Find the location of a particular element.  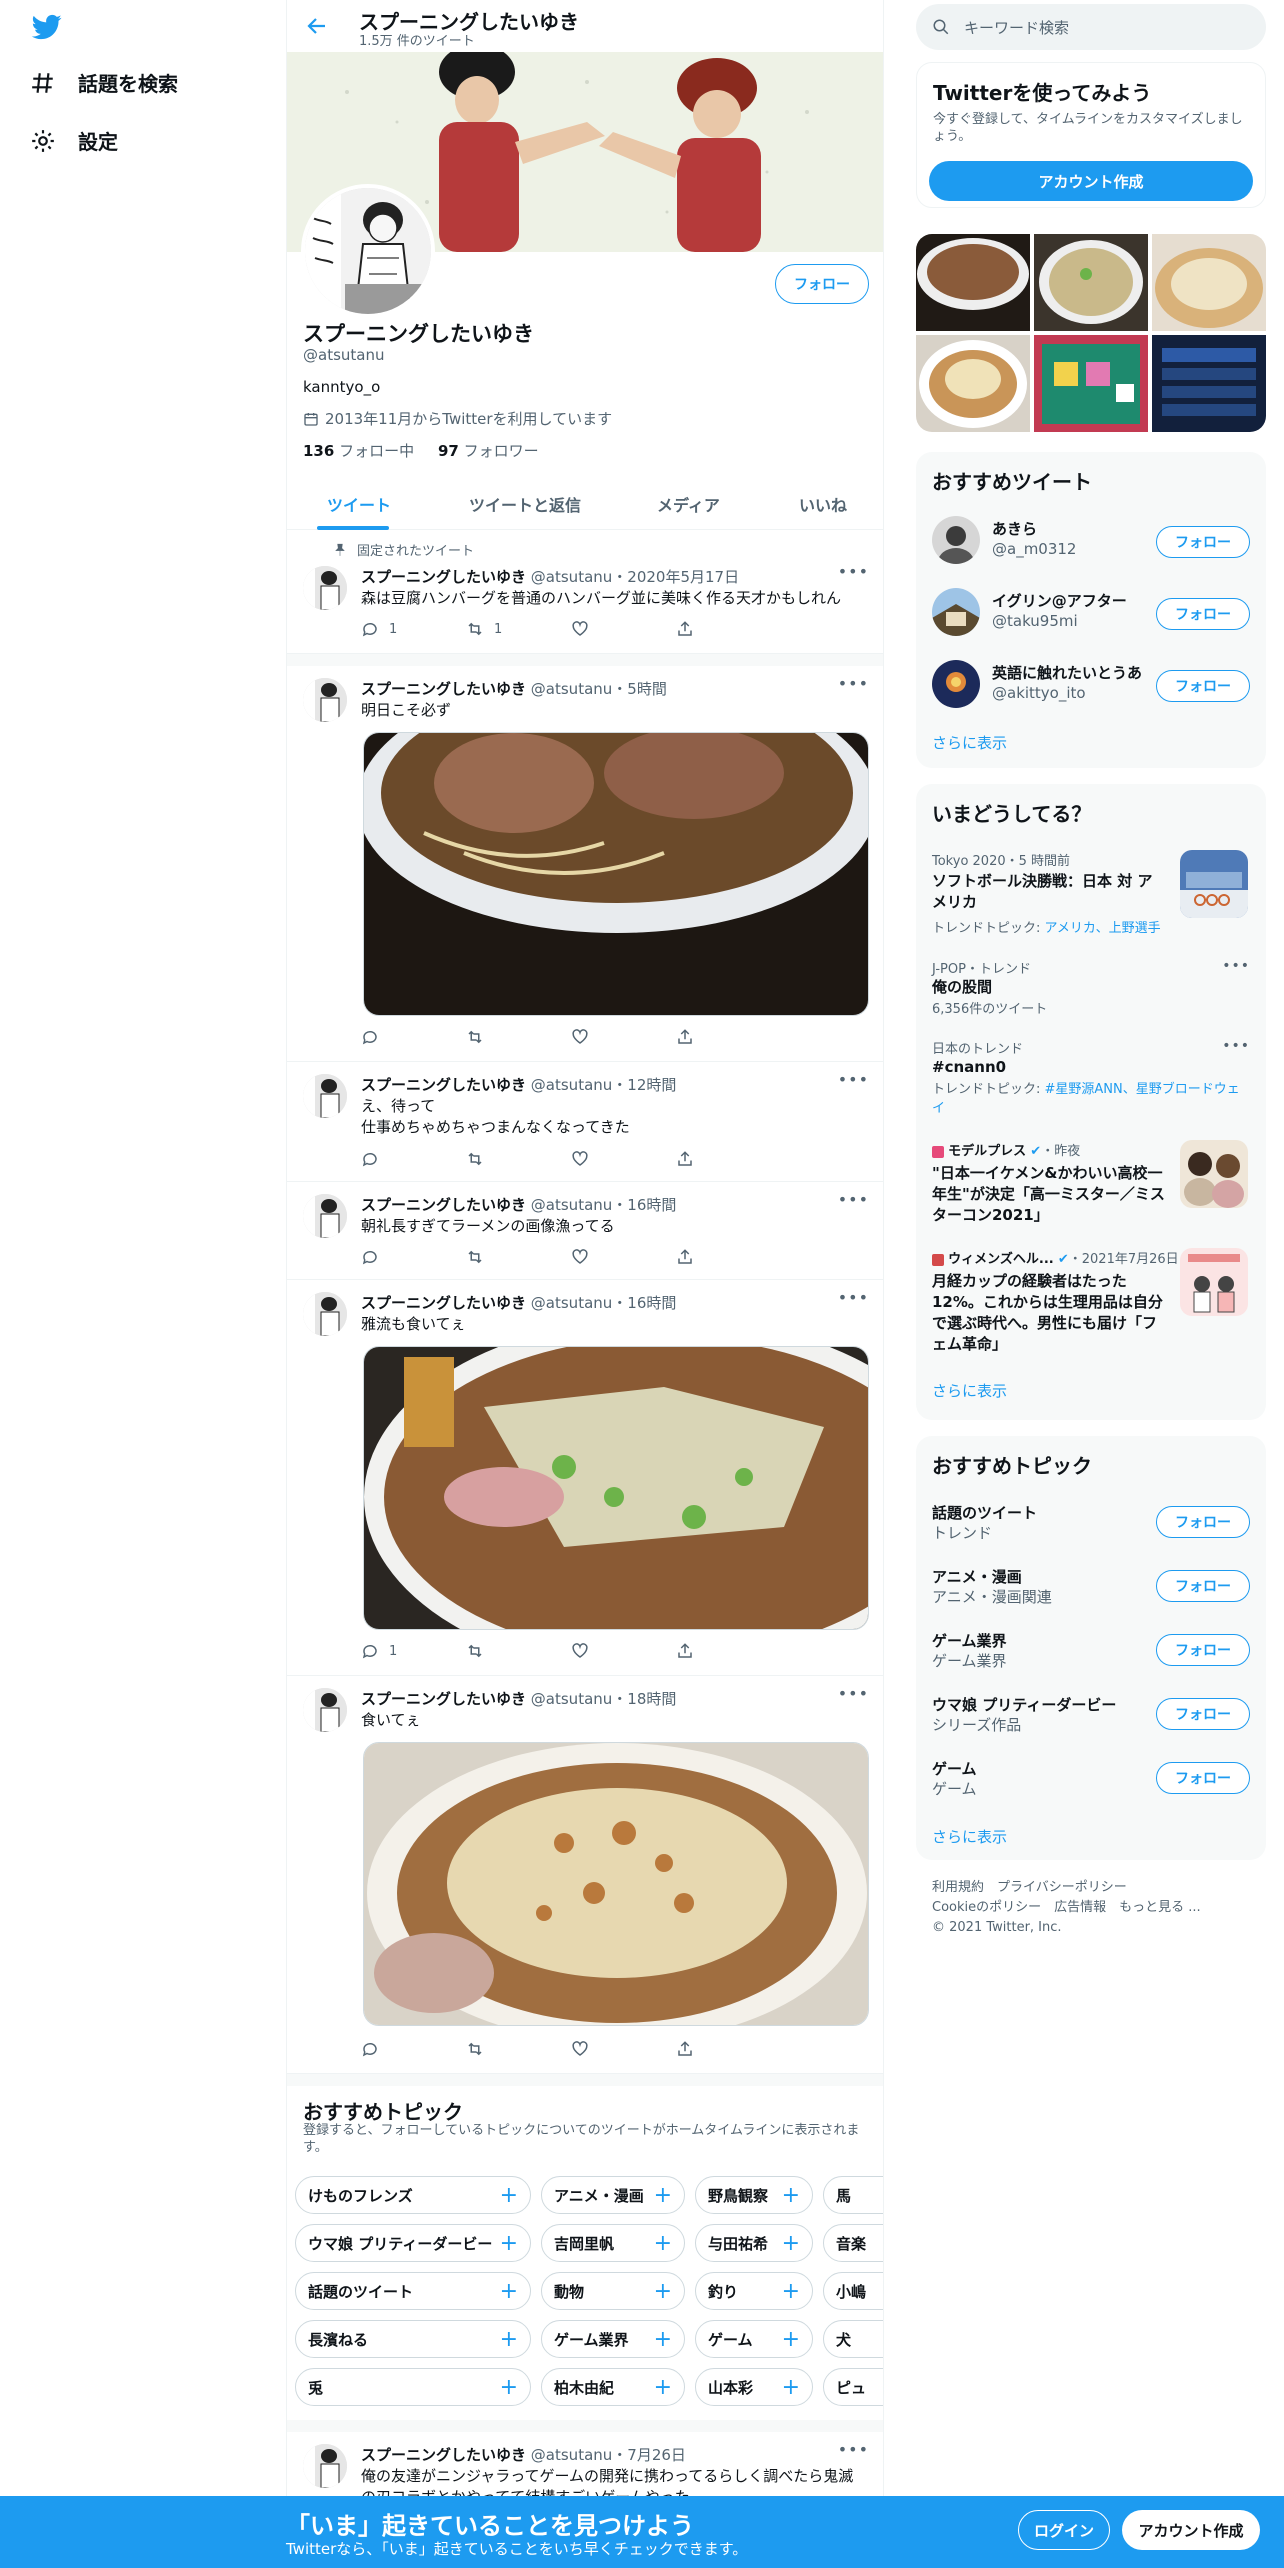

topic-pill: 吉岡里帆 + is located at coordinates (613, 2243).